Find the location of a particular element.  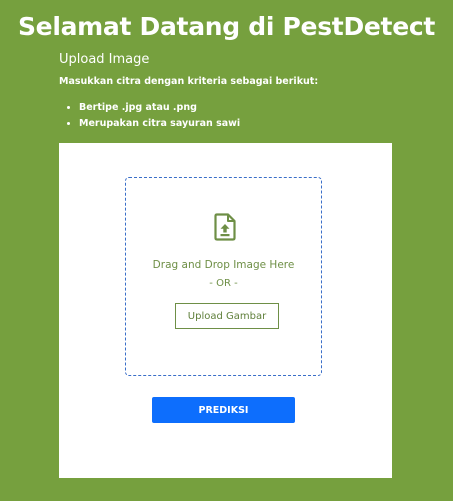

or-separator: - OR - is located at coordinates (223, 283).